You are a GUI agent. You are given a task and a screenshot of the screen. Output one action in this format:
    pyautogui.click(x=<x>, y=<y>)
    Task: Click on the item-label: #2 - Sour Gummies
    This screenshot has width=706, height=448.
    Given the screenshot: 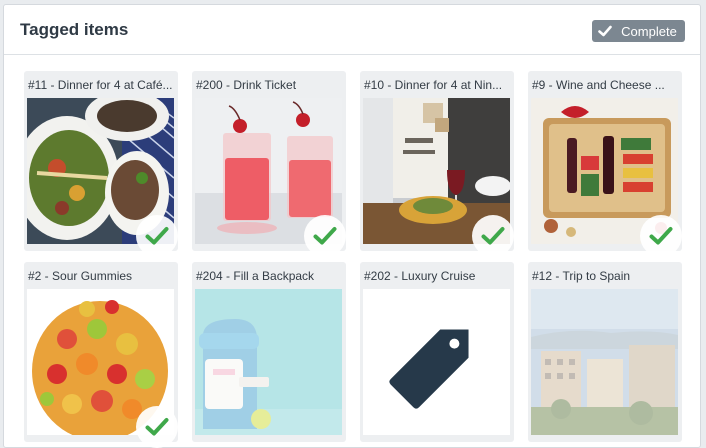 What is the action you would take?
    pyautogui.click(x=80, y=276)
    